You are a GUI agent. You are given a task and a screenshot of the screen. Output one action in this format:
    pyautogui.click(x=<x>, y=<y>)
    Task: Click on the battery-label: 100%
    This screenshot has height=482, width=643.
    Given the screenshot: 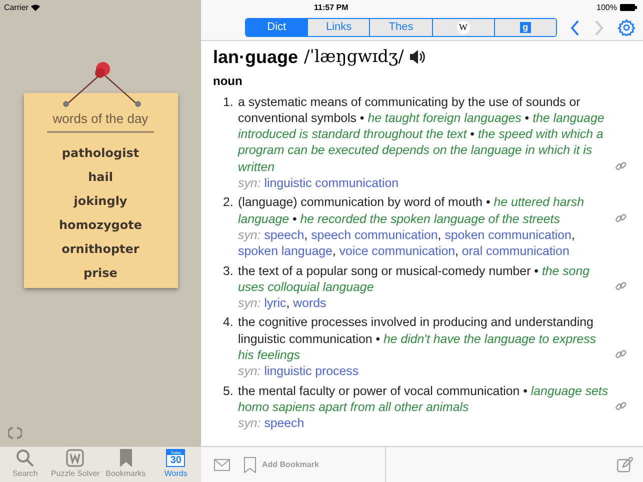 What is the action you would take?
    pyautogui.click(x=606, y=8)
    